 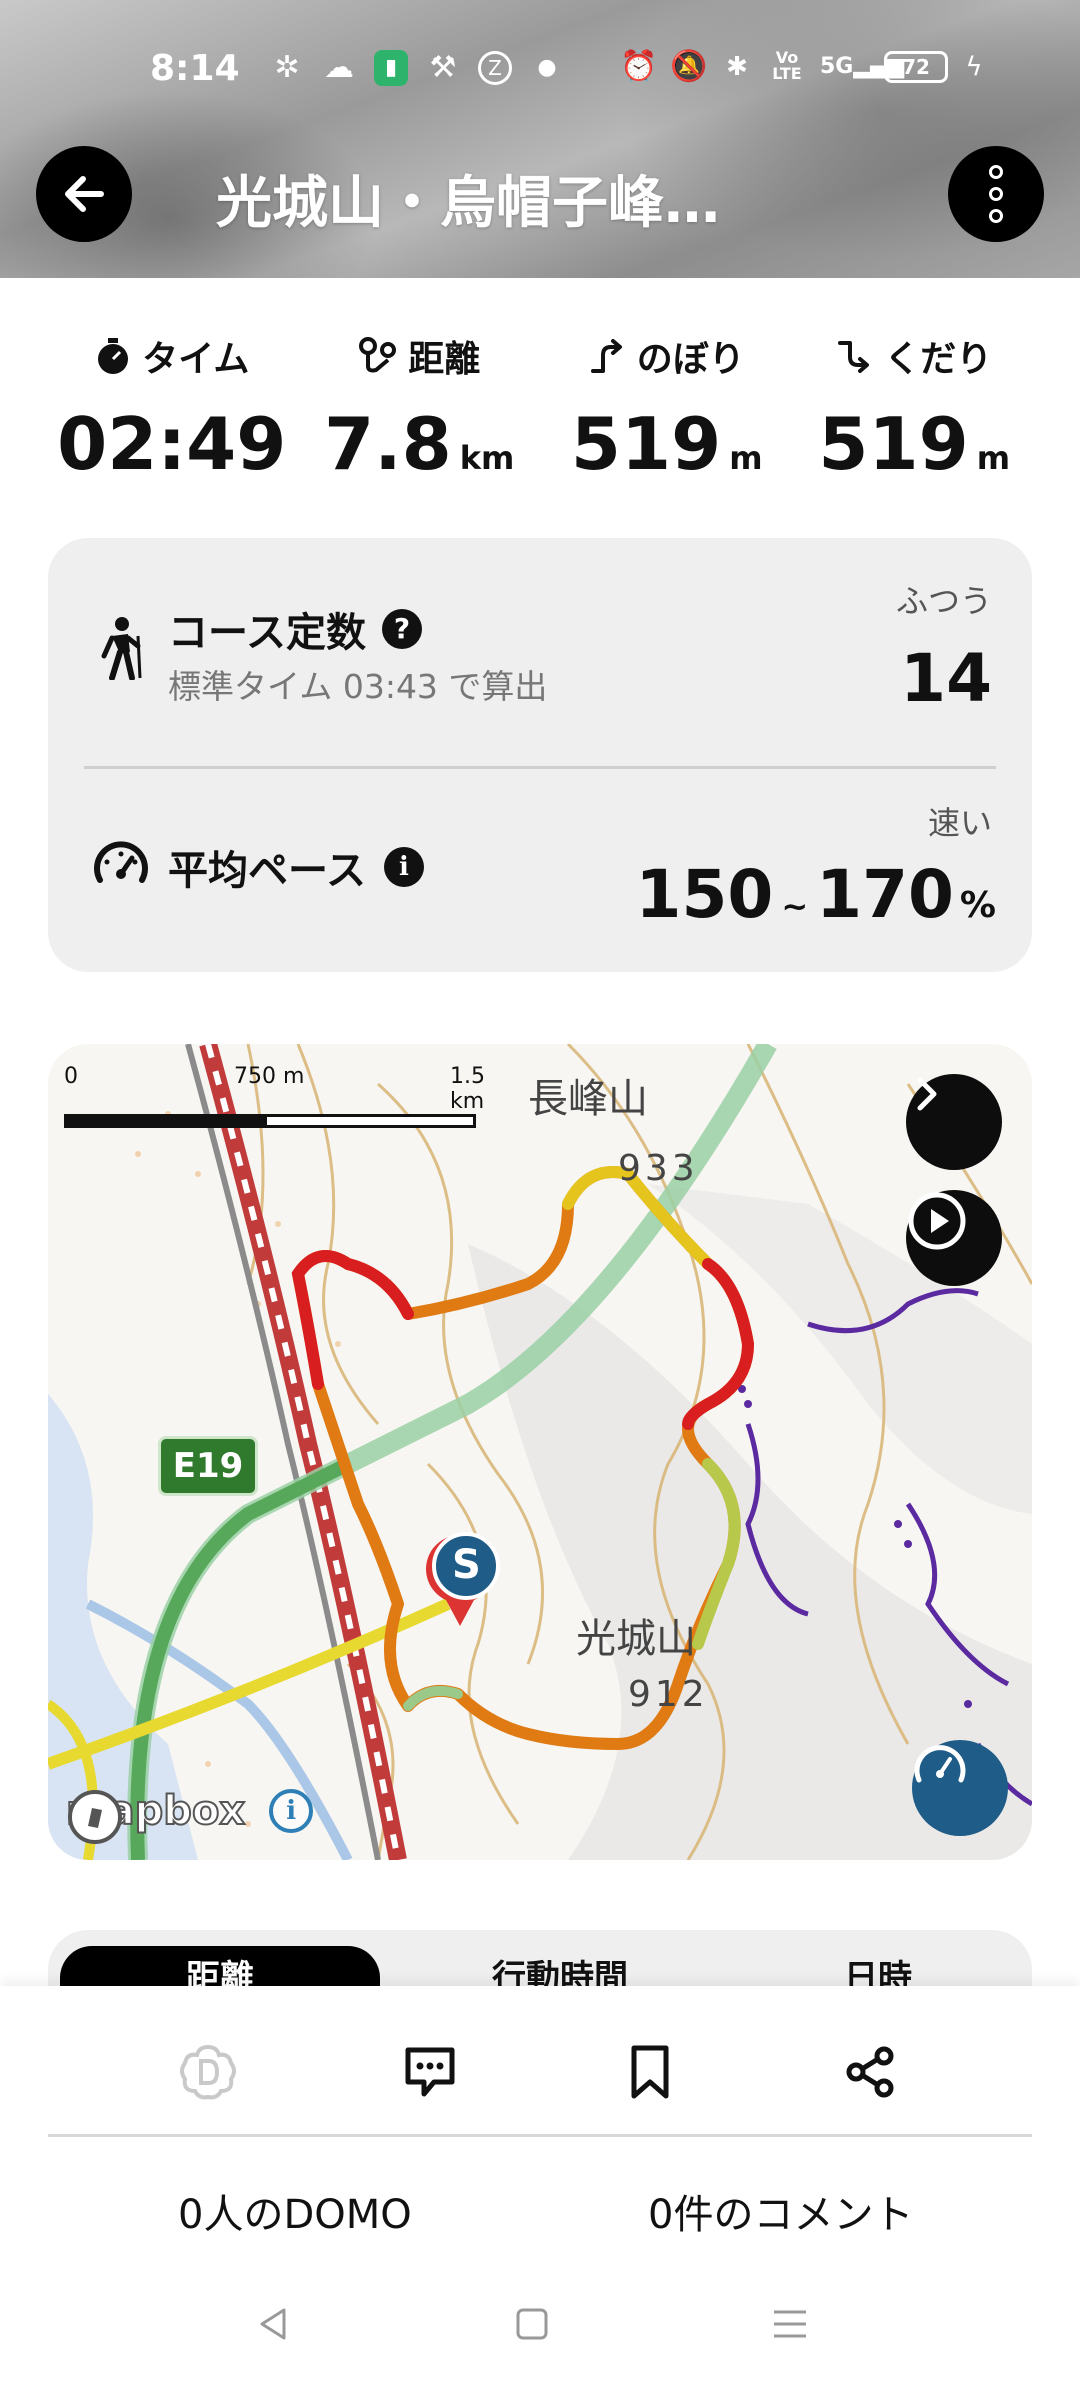 What do you see at coordinates (704, 894) in the screenshot?
I see `pace-min: 150` at bounding box center [704, 894].